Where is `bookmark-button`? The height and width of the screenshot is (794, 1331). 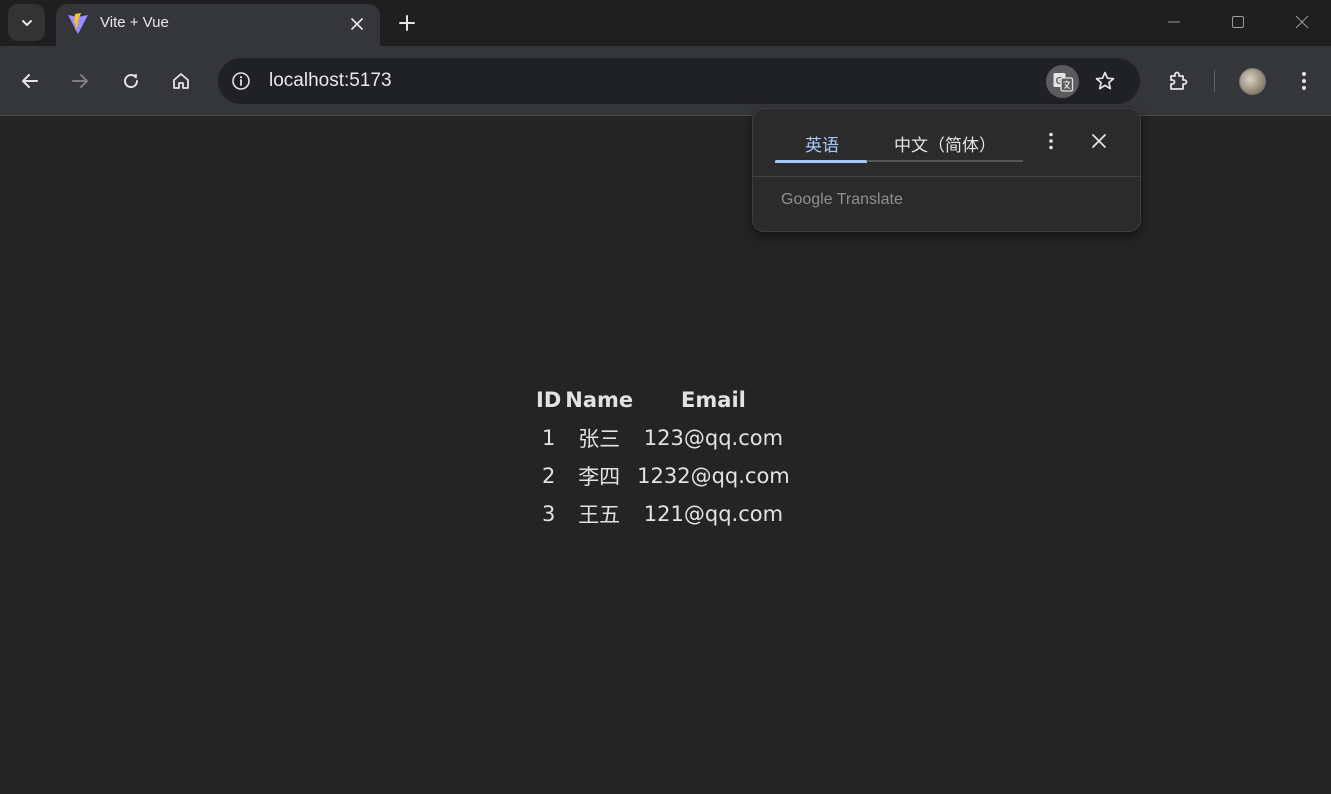 bookmark-button is located at coordinates (1105, 81).